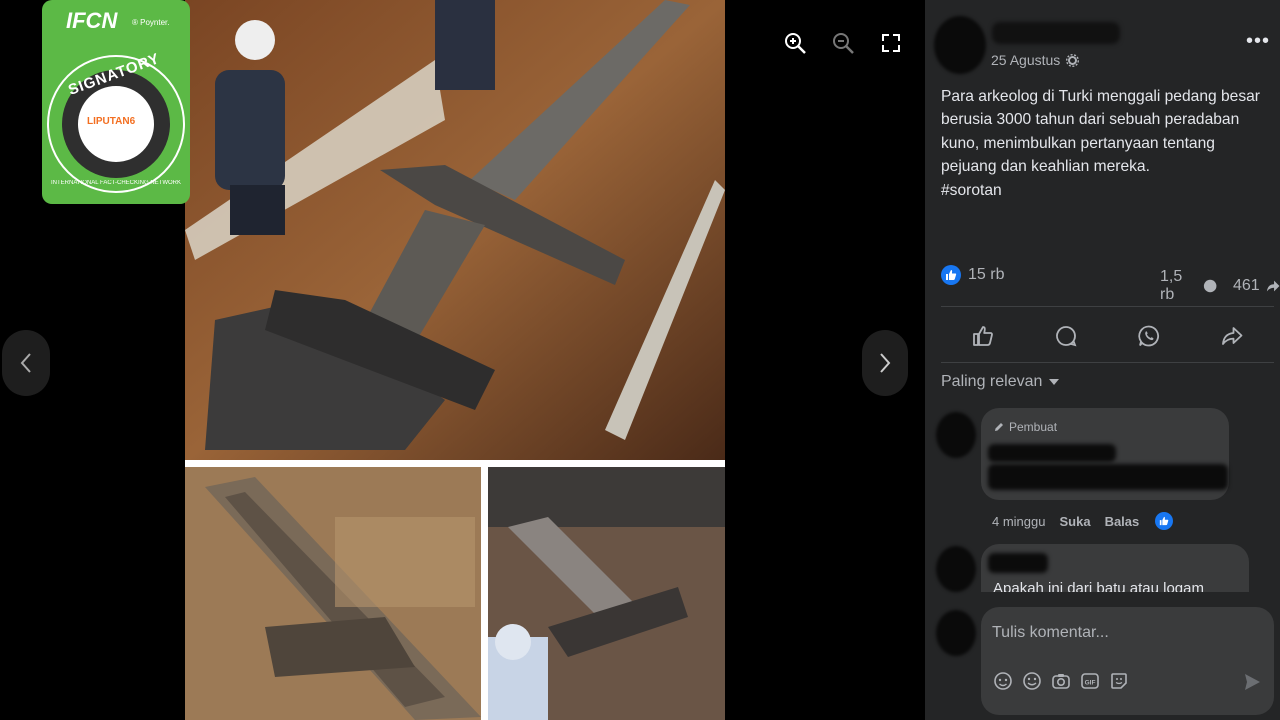  I want to click on viewer-toolbar, so click(843, 43).